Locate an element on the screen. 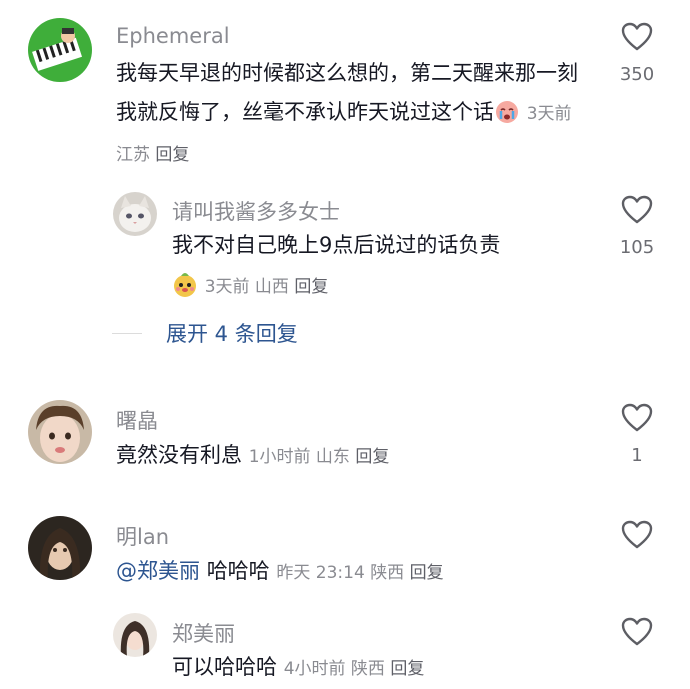 This screenshot has width=690, height=689. divider-line is located at coordinates (127, 333).